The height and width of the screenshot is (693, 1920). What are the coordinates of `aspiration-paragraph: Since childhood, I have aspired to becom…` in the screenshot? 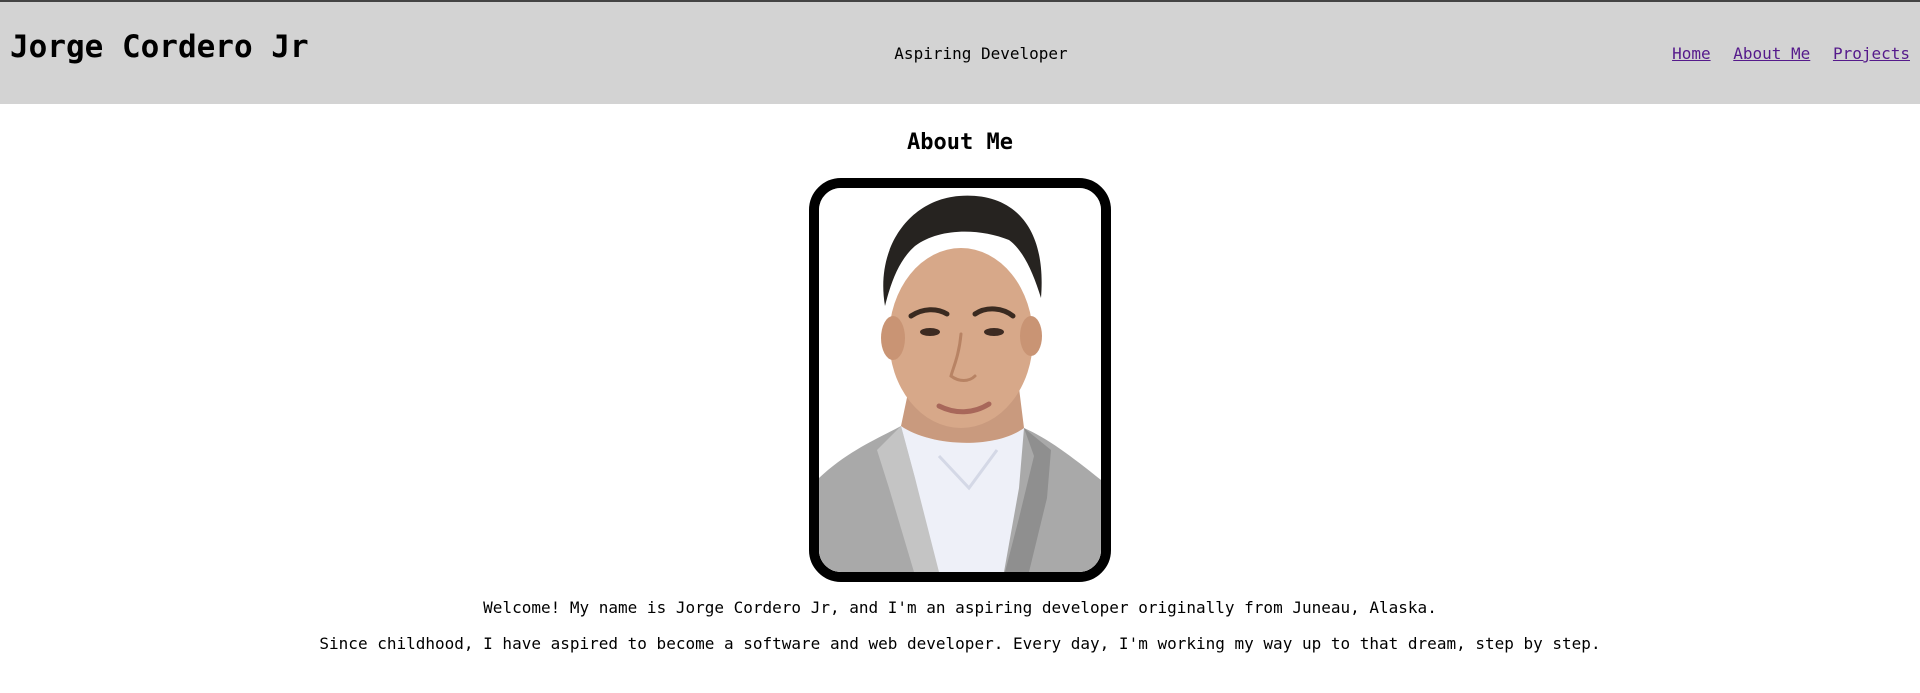 It's located at (960, 643).